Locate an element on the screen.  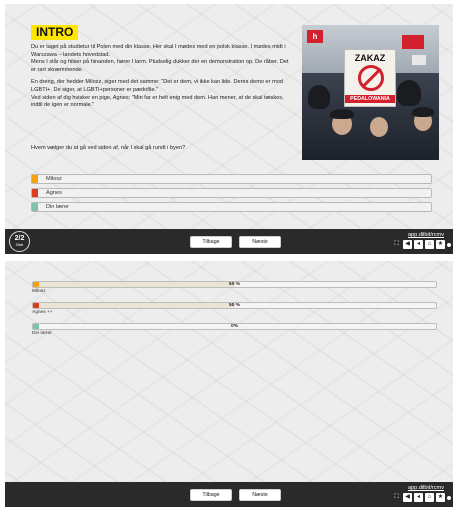
sign-top-text: ZAKAZ is located at coordinates (370, 58).